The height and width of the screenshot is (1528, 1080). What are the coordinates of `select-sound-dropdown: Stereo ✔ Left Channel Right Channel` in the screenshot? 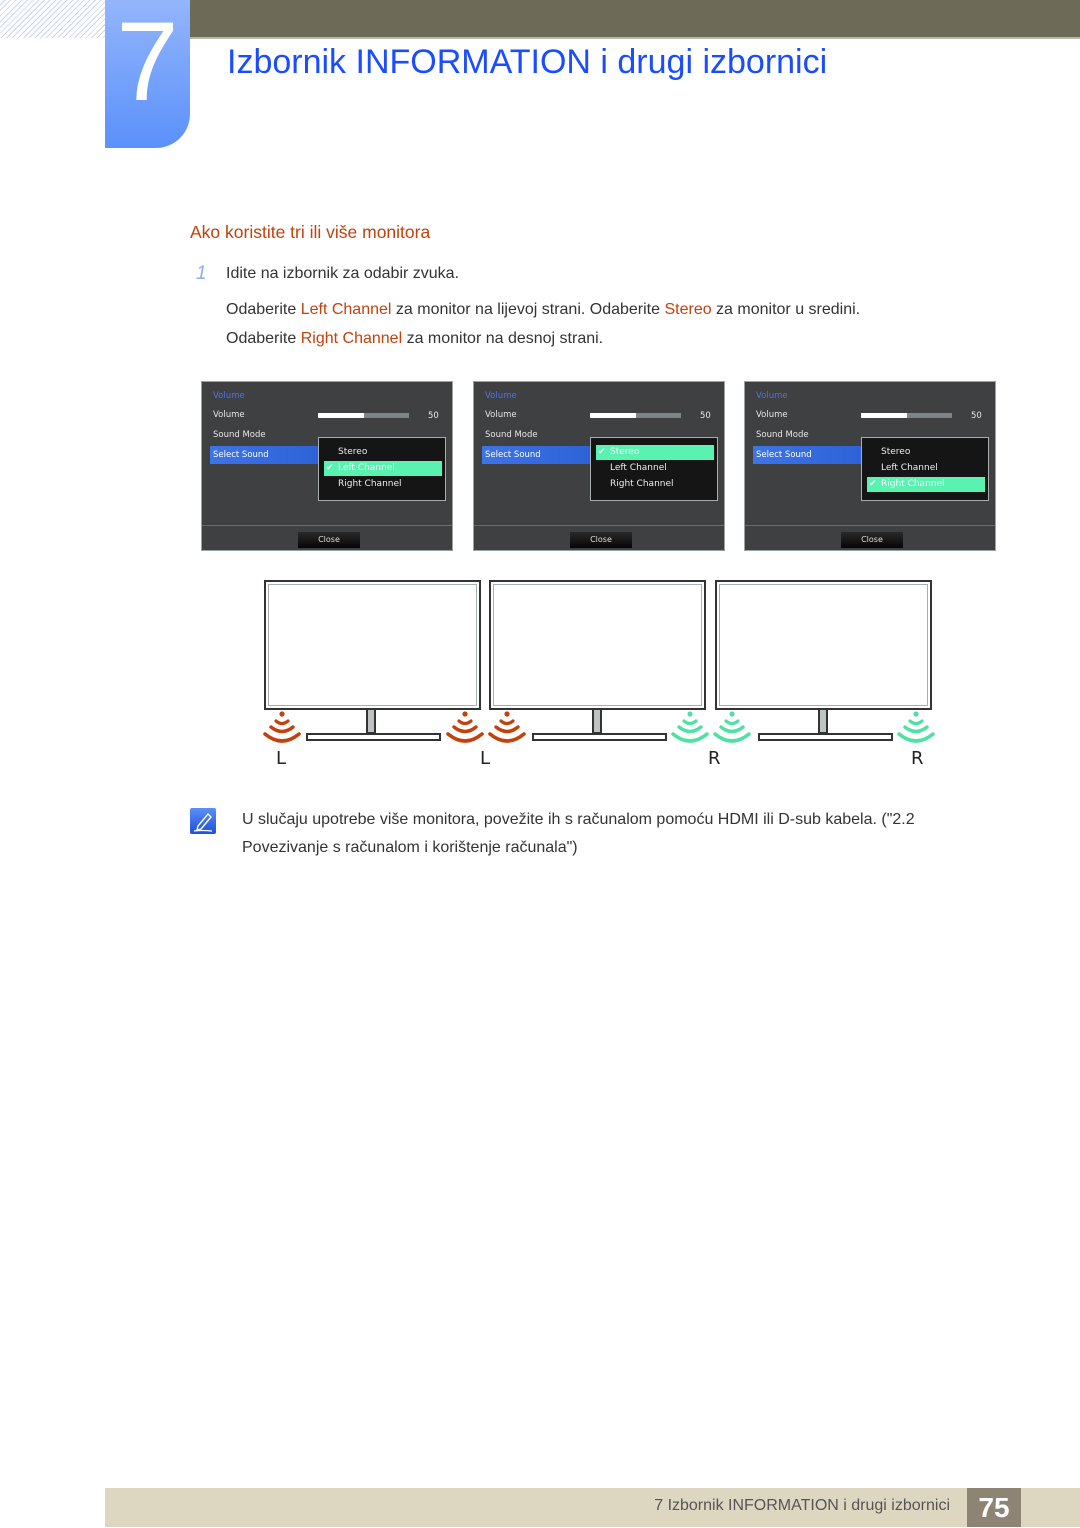 It's located at (382, 469).